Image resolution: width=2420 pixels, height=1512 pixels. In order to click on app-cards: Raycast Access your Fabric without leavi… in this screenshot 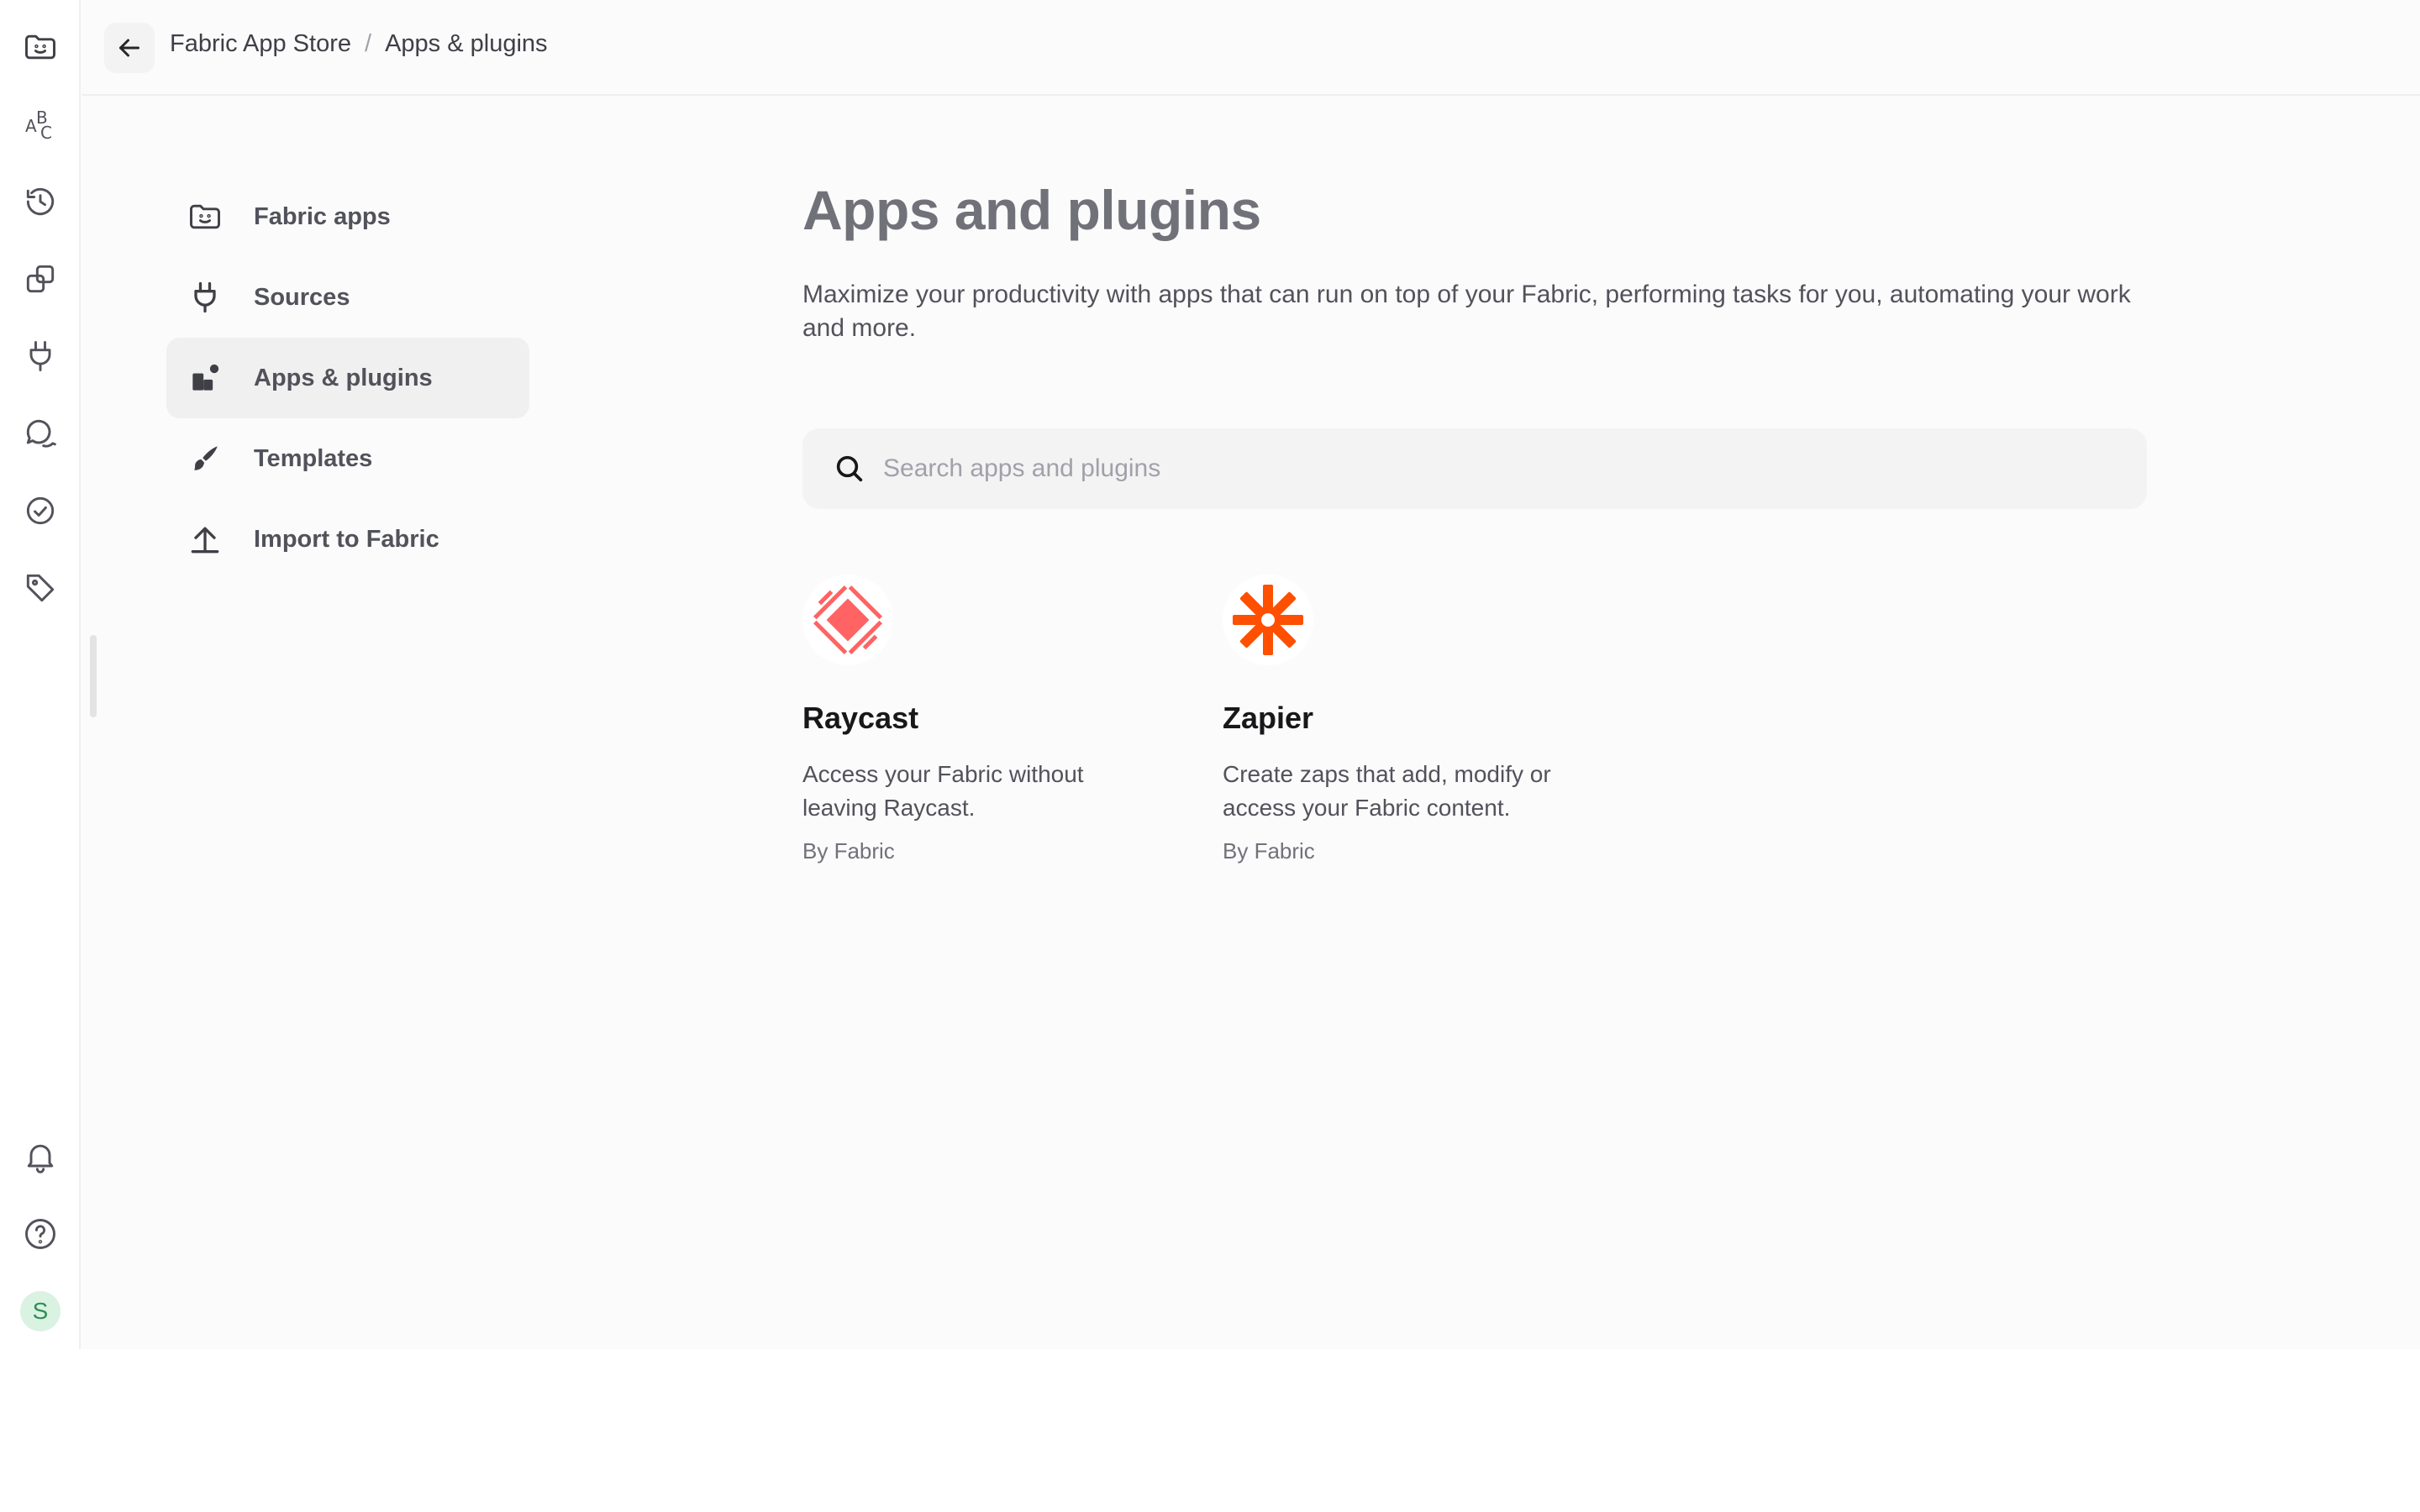, I will do `click(1474, 751)`.